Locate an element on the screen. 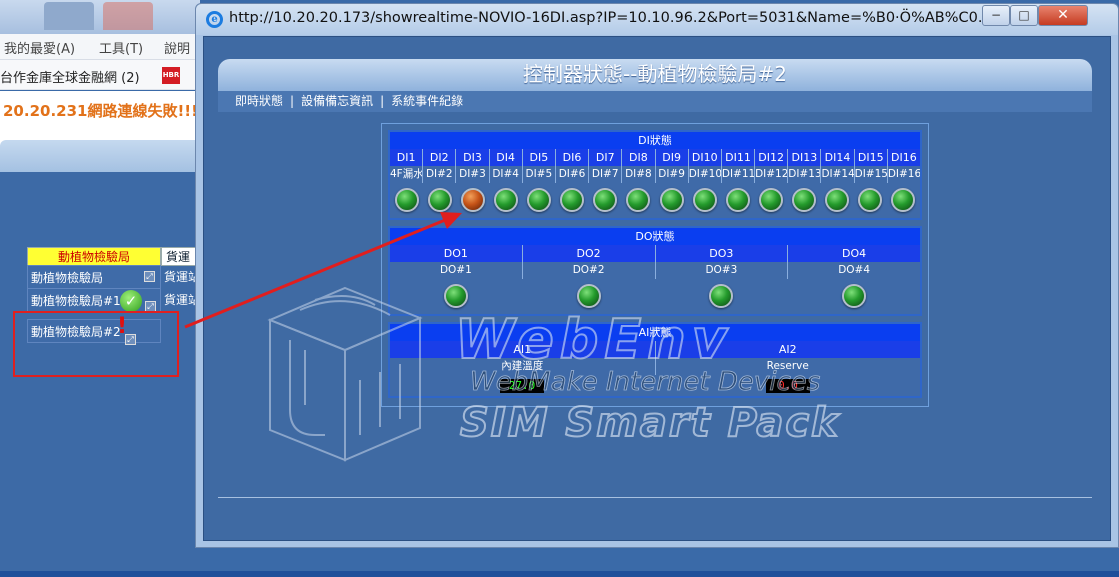 This screenshot has height=577, width=1119. di-led-row is located at coordinates (655, 200).